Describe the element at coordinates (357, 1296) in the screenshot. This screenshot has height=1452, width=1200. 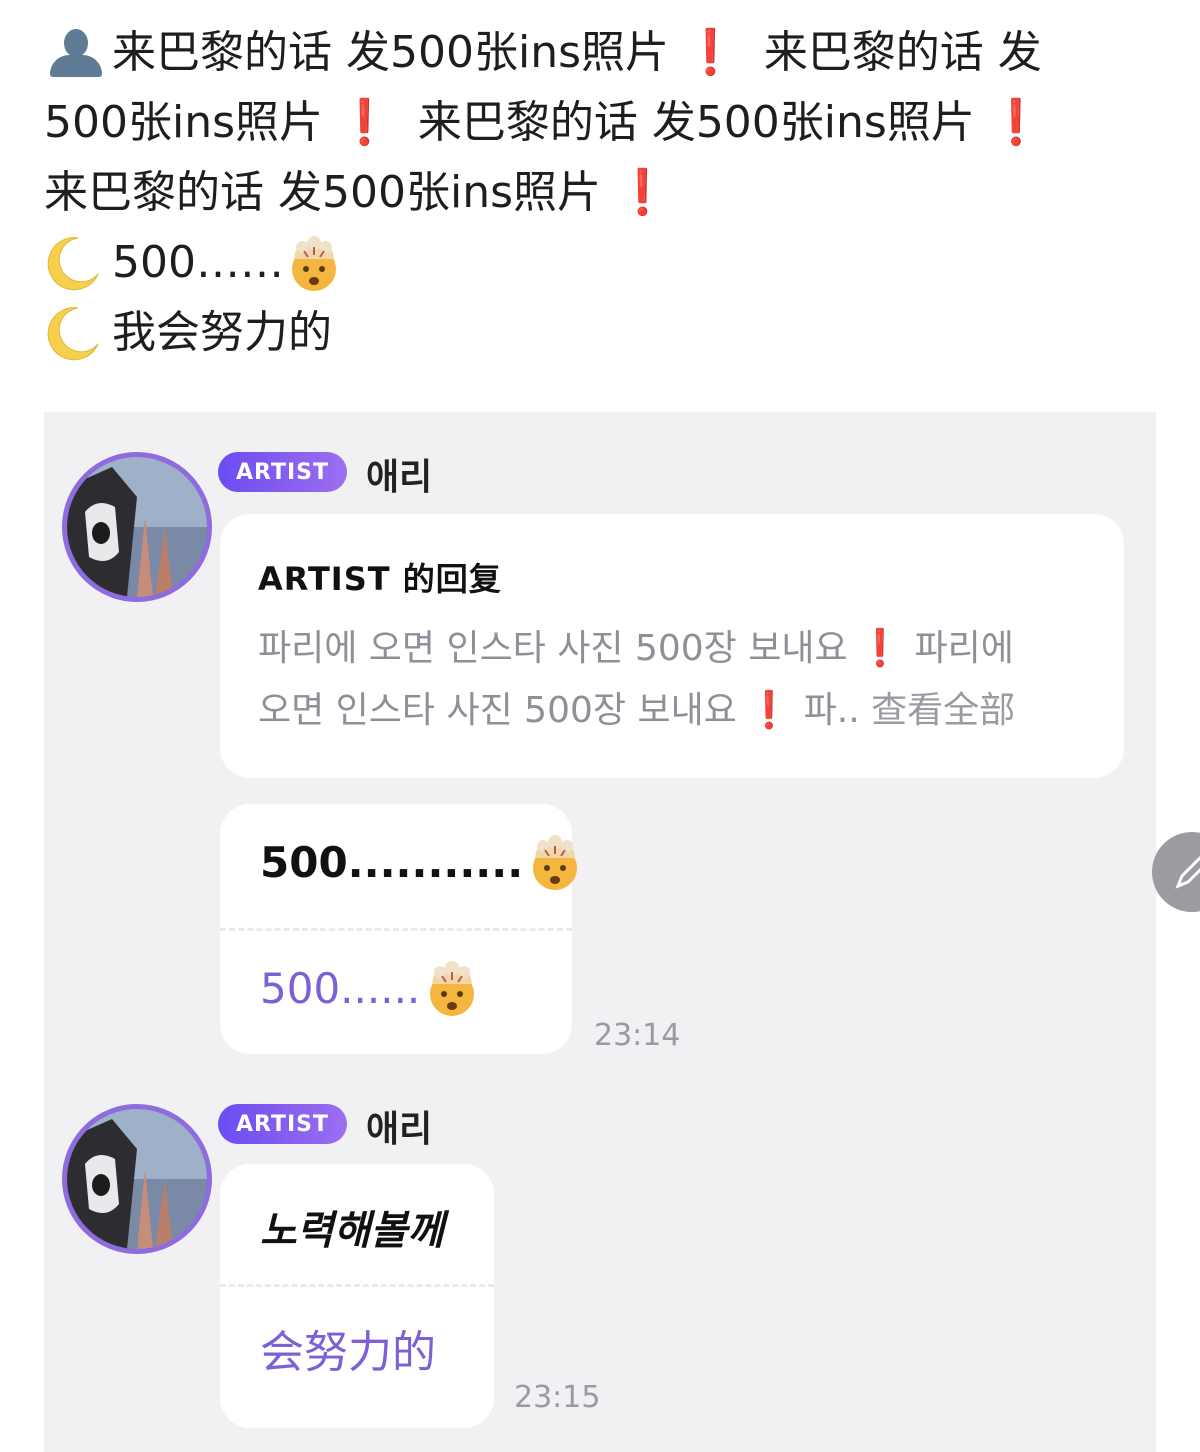
I see `message-bubble: 노력해볼께 会努力的` at that location.